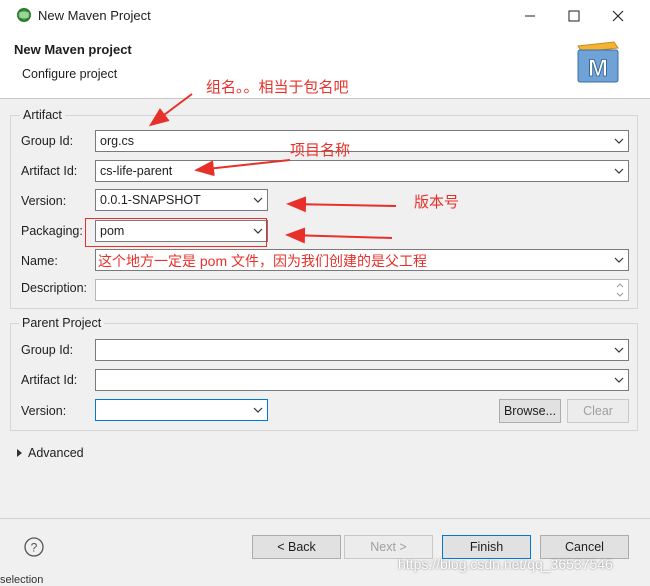 The width and height of the screenshot is (650, 586). I want to click on version-arrow, so click(341, 204).